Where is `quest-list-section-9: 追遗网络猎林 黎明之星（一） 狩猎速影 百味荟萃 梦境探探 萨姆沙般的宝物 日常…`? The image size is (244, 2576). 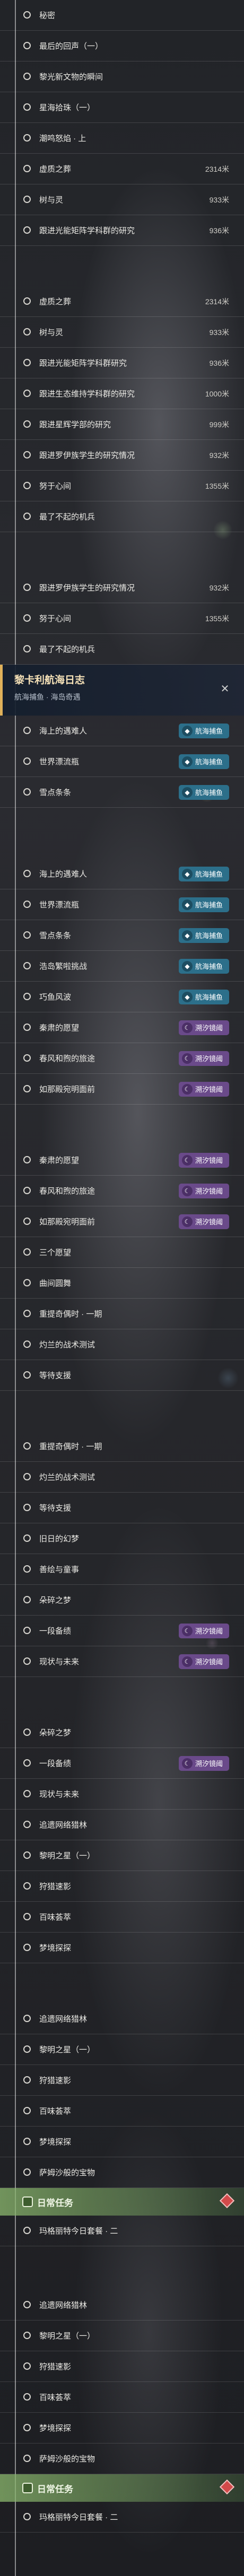
quest-list-section-9: 追遗网络猎林 黎明之星（一） 狩猎速影 百味荟萃 梦境探探 萨姆沙般的宝物 日常… is located at coordinates (122, 2411).